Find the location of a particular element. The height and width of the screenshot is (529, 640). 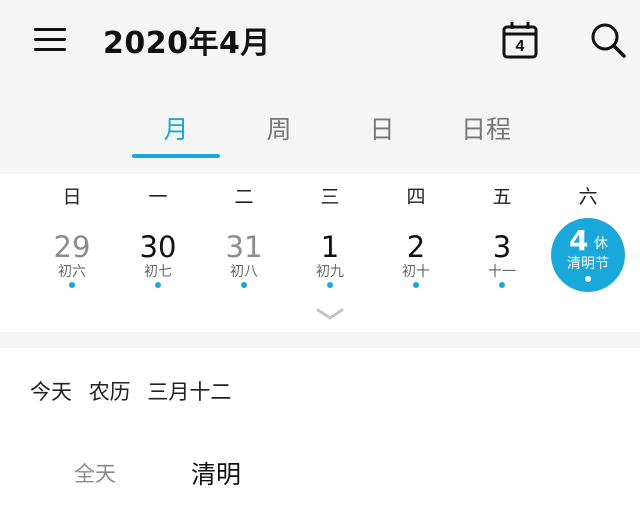

day-cell: 29 初六 is located at coordinates (72, 264).